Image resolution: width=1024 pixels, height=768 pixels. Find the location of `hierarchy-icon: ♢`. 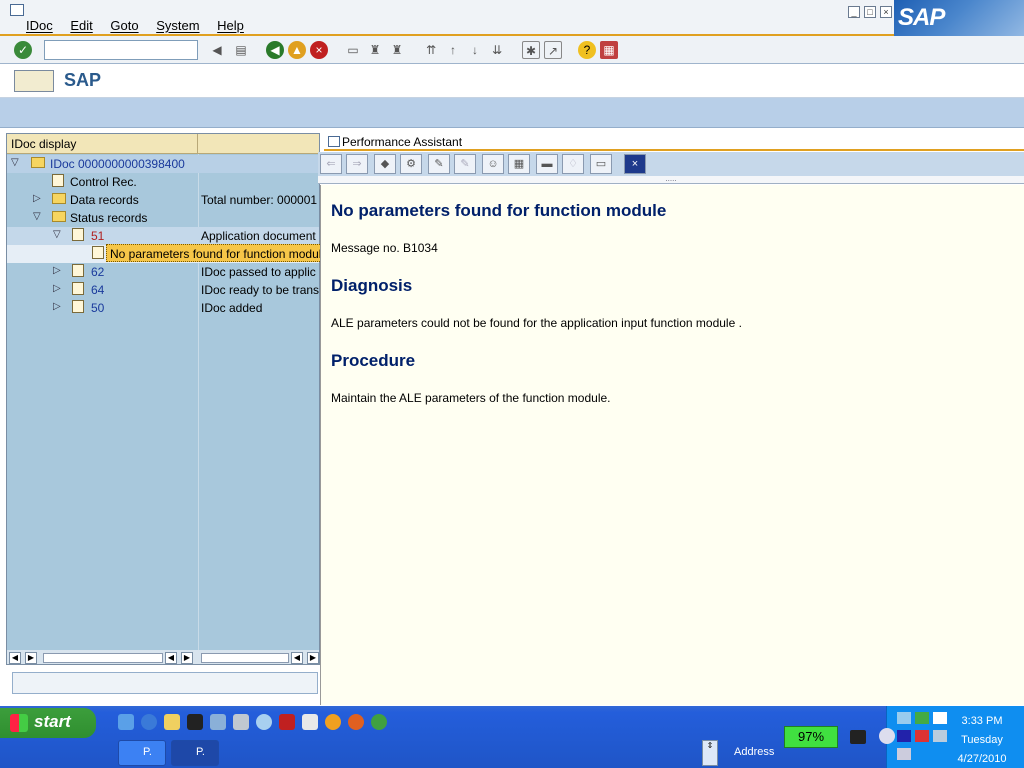

hierarchy-icon: ♢ is located at coordinates (573, 164).